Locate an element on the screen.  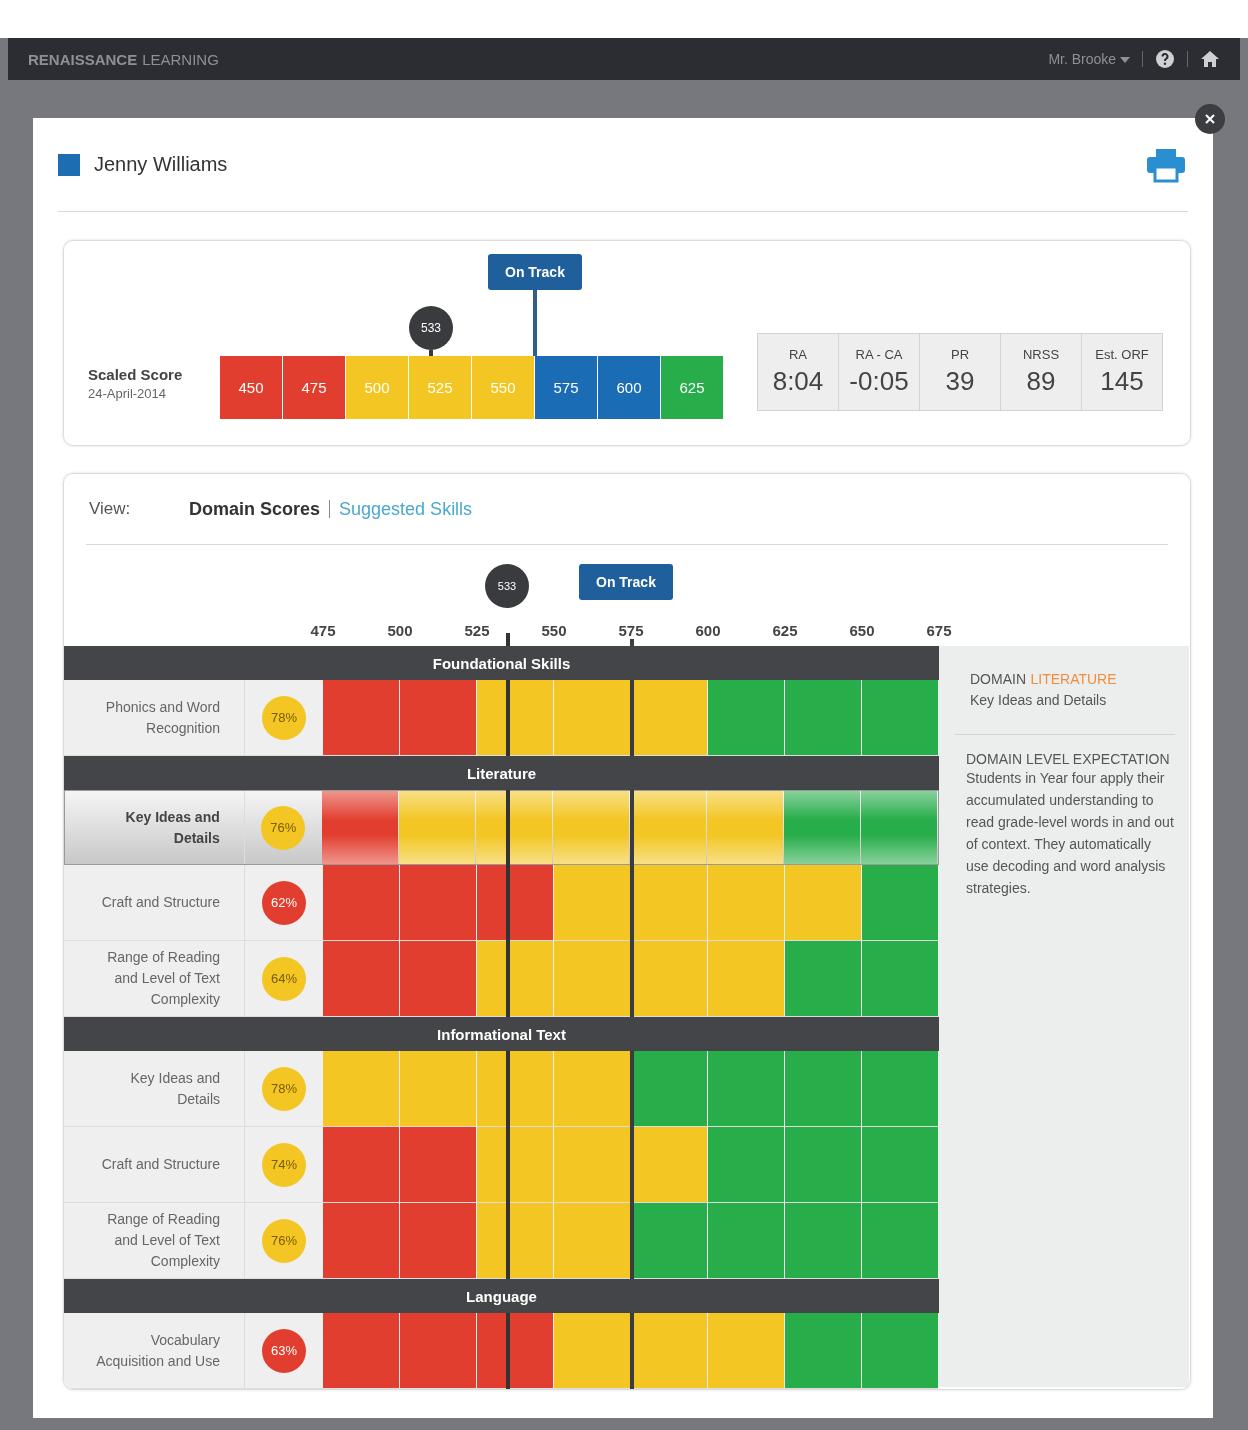
close-button is located at coordinates (1210, 119).